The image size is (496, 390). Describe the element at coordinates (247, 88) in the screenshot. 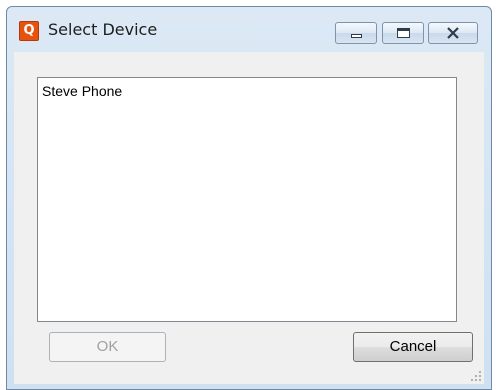

I see `list-item: Steve Phone` at that location.